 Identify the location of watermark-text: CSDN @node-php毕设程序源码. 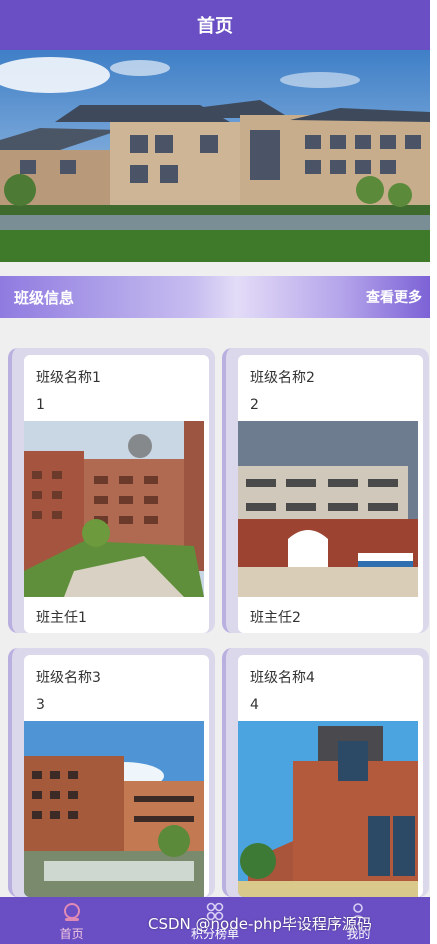
(260, 924).